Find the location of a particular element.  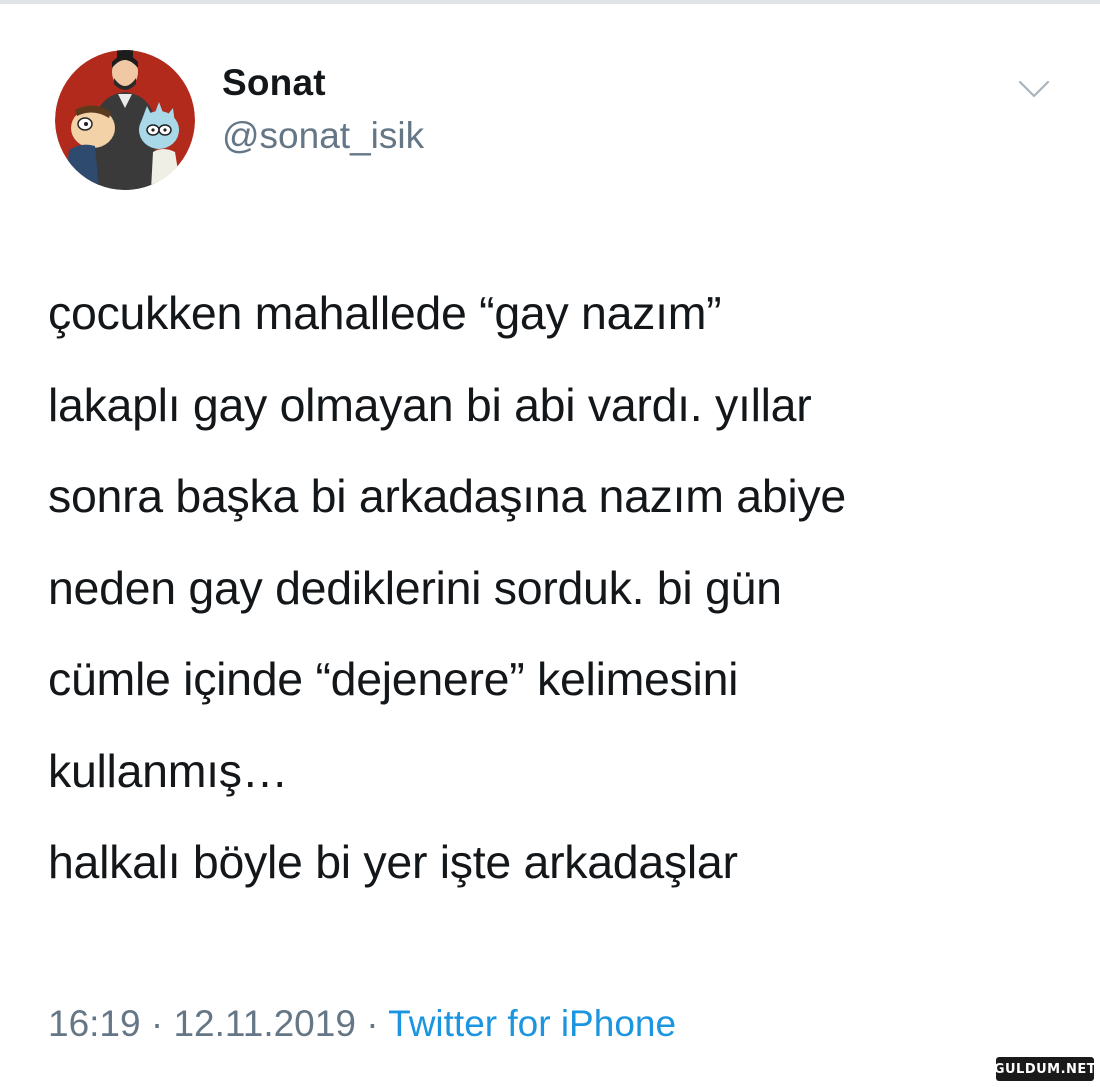

tweet-text-line: neden gay dediklerini sorduk. bi gün is located at coordinates (415, 587).